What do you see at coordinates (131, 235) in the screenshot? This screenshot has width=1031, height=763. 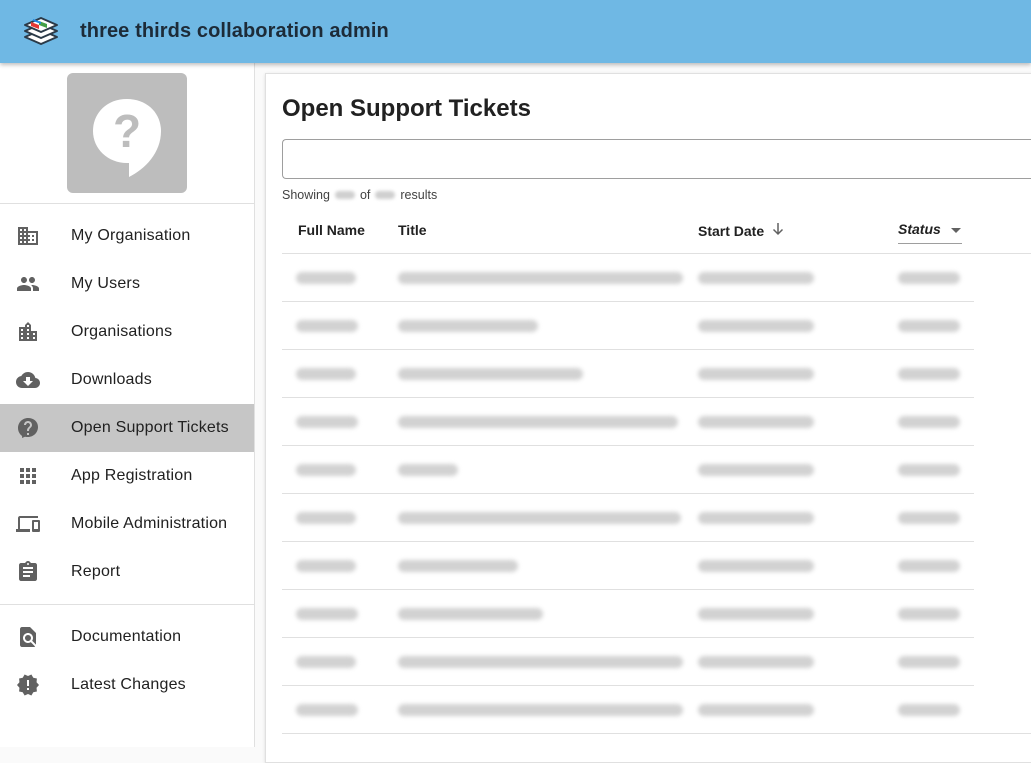 I see `sidebar-item-label: My Organisation` at bounding box center [131, 235].